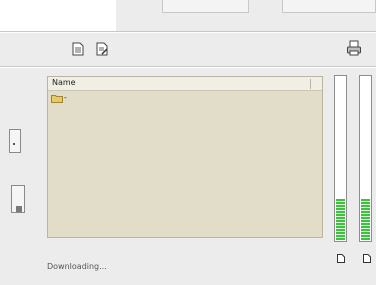  I want to click on folder-icon, so click(57, 98).